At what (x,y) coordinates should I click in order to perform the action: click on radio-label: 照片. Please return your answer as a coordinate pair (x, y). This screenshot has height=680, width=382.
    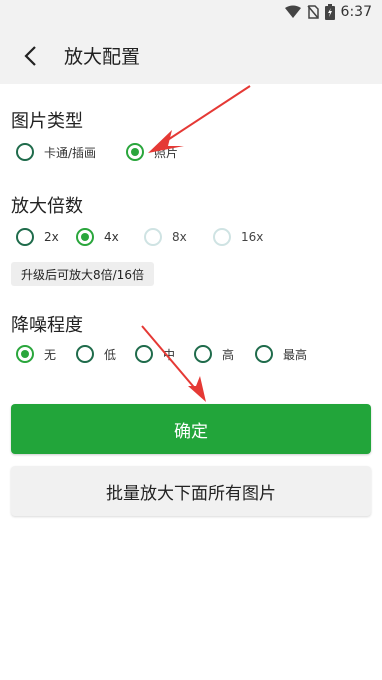
    Looking at the image, I should click on (166, 152).